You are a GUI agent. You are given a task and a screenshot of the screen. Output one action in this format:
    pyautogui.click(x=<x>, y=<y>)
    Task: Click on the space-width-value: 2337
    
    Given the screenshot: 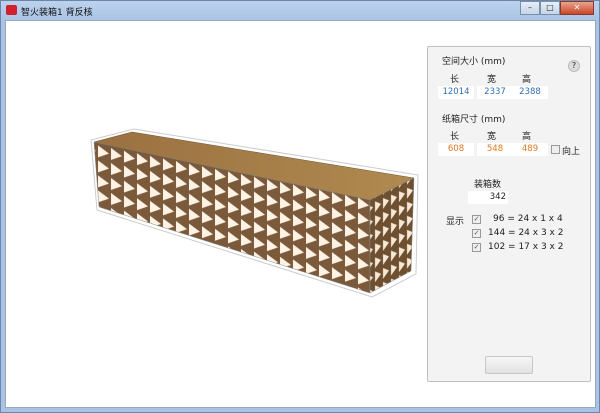 What is the action you would take?
    pyautogui.click(x=495, y=92)
    